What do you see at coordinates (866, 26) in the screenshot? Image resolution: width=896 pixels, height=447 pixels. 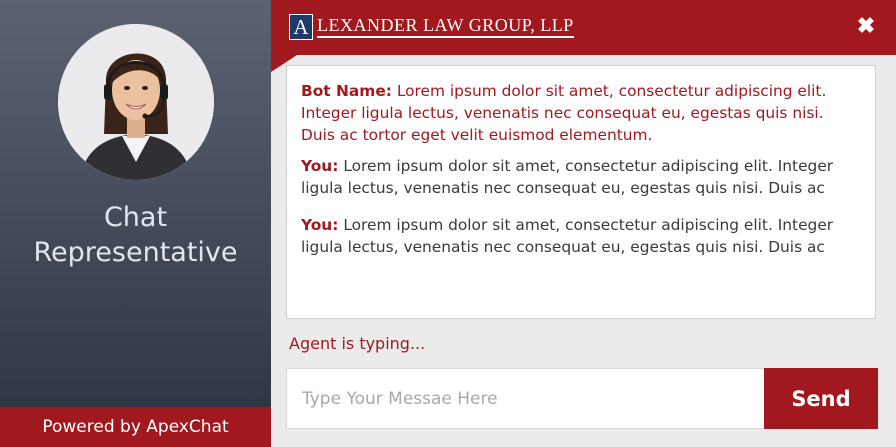 I see `close-icon: ✖` at bounding box center [866, 26].